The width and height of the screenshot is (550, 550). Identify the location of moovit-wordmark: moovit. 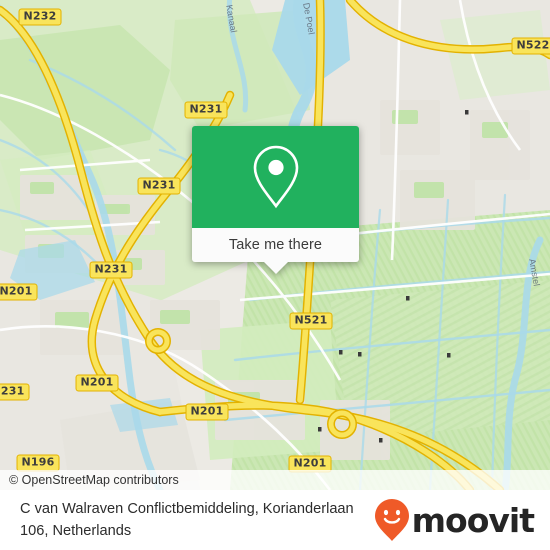
(473, 520).